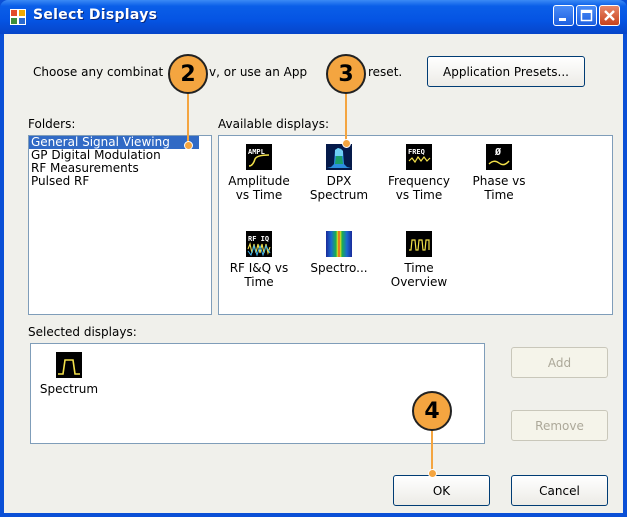 Image resolution: width=627 pixels, height=517 pixels. Describe the element at coordinates (432, 411) in the screenshot. I see `callout-4: 4` at that location.